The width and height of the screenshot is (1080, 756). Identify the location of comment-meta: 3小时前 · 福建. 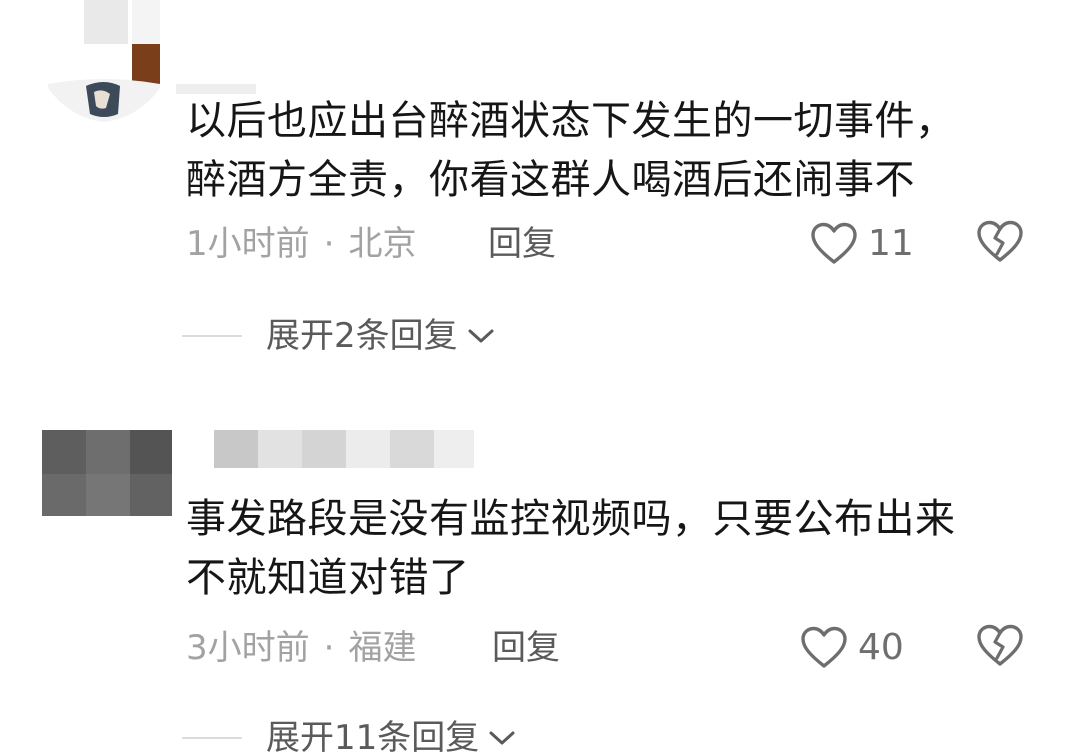
(301, 648).